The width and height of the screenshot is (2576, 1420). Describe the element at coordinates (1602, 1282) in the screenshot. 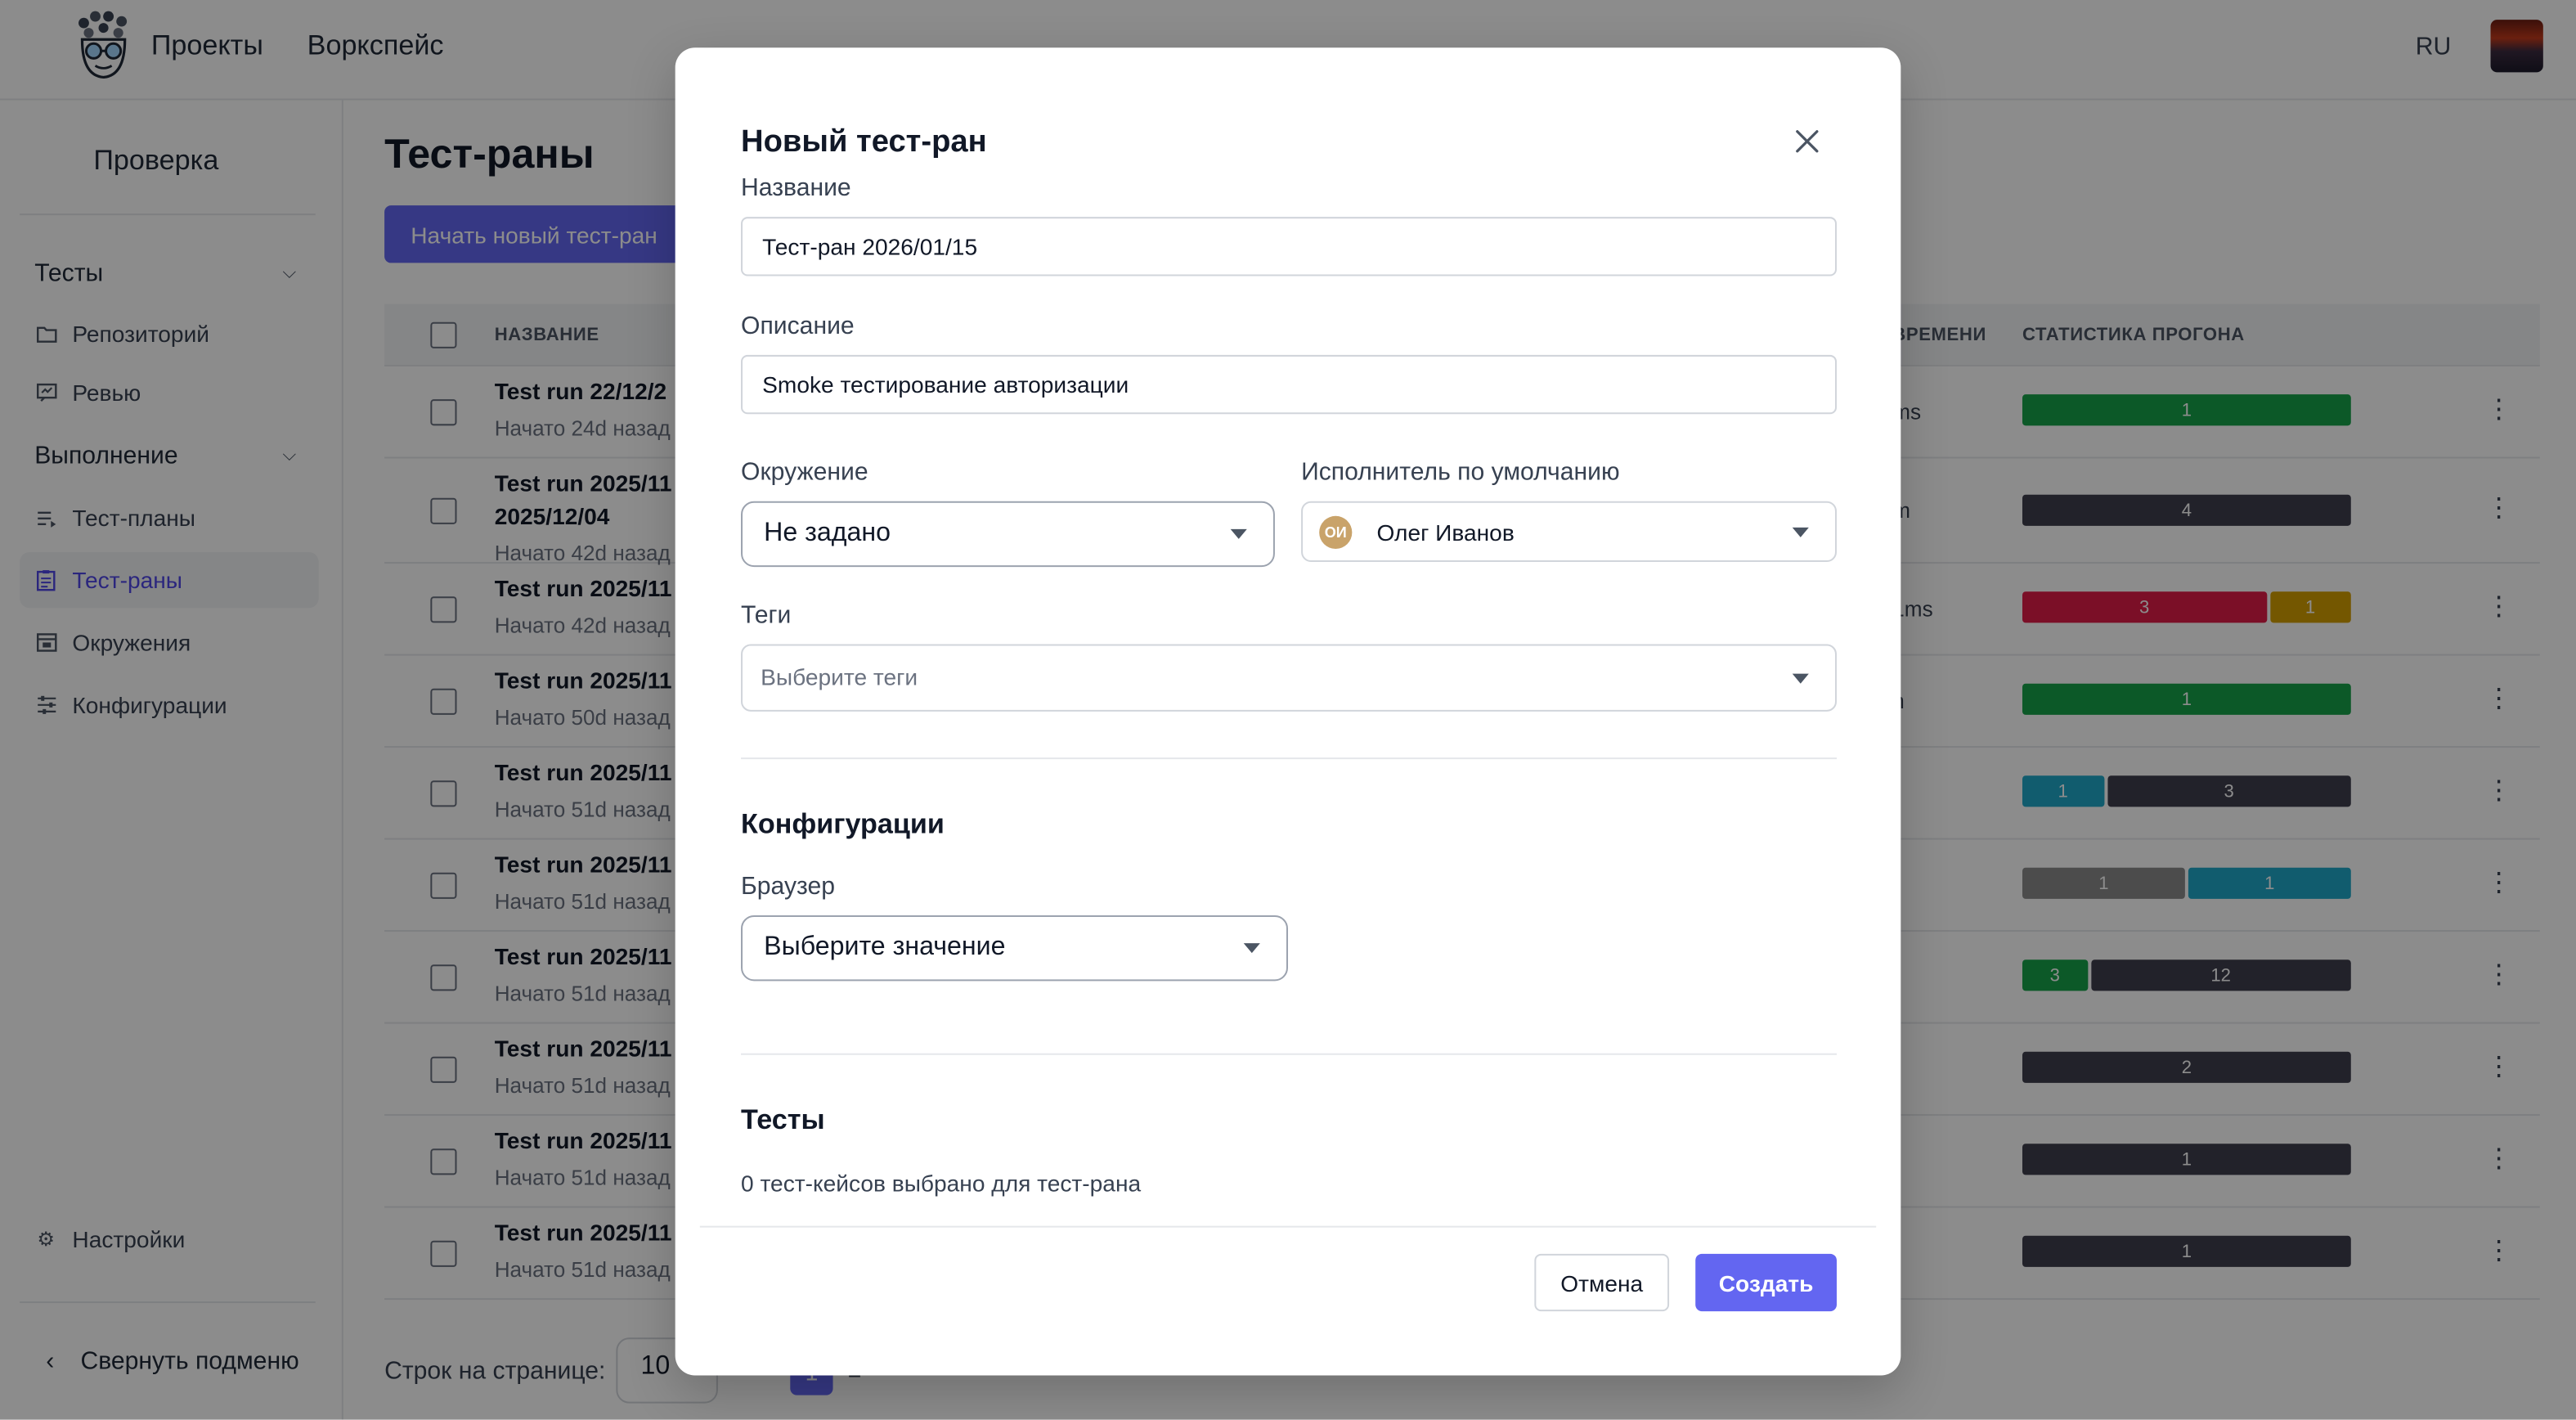

I see `cancel-button: Отмена` at that location.